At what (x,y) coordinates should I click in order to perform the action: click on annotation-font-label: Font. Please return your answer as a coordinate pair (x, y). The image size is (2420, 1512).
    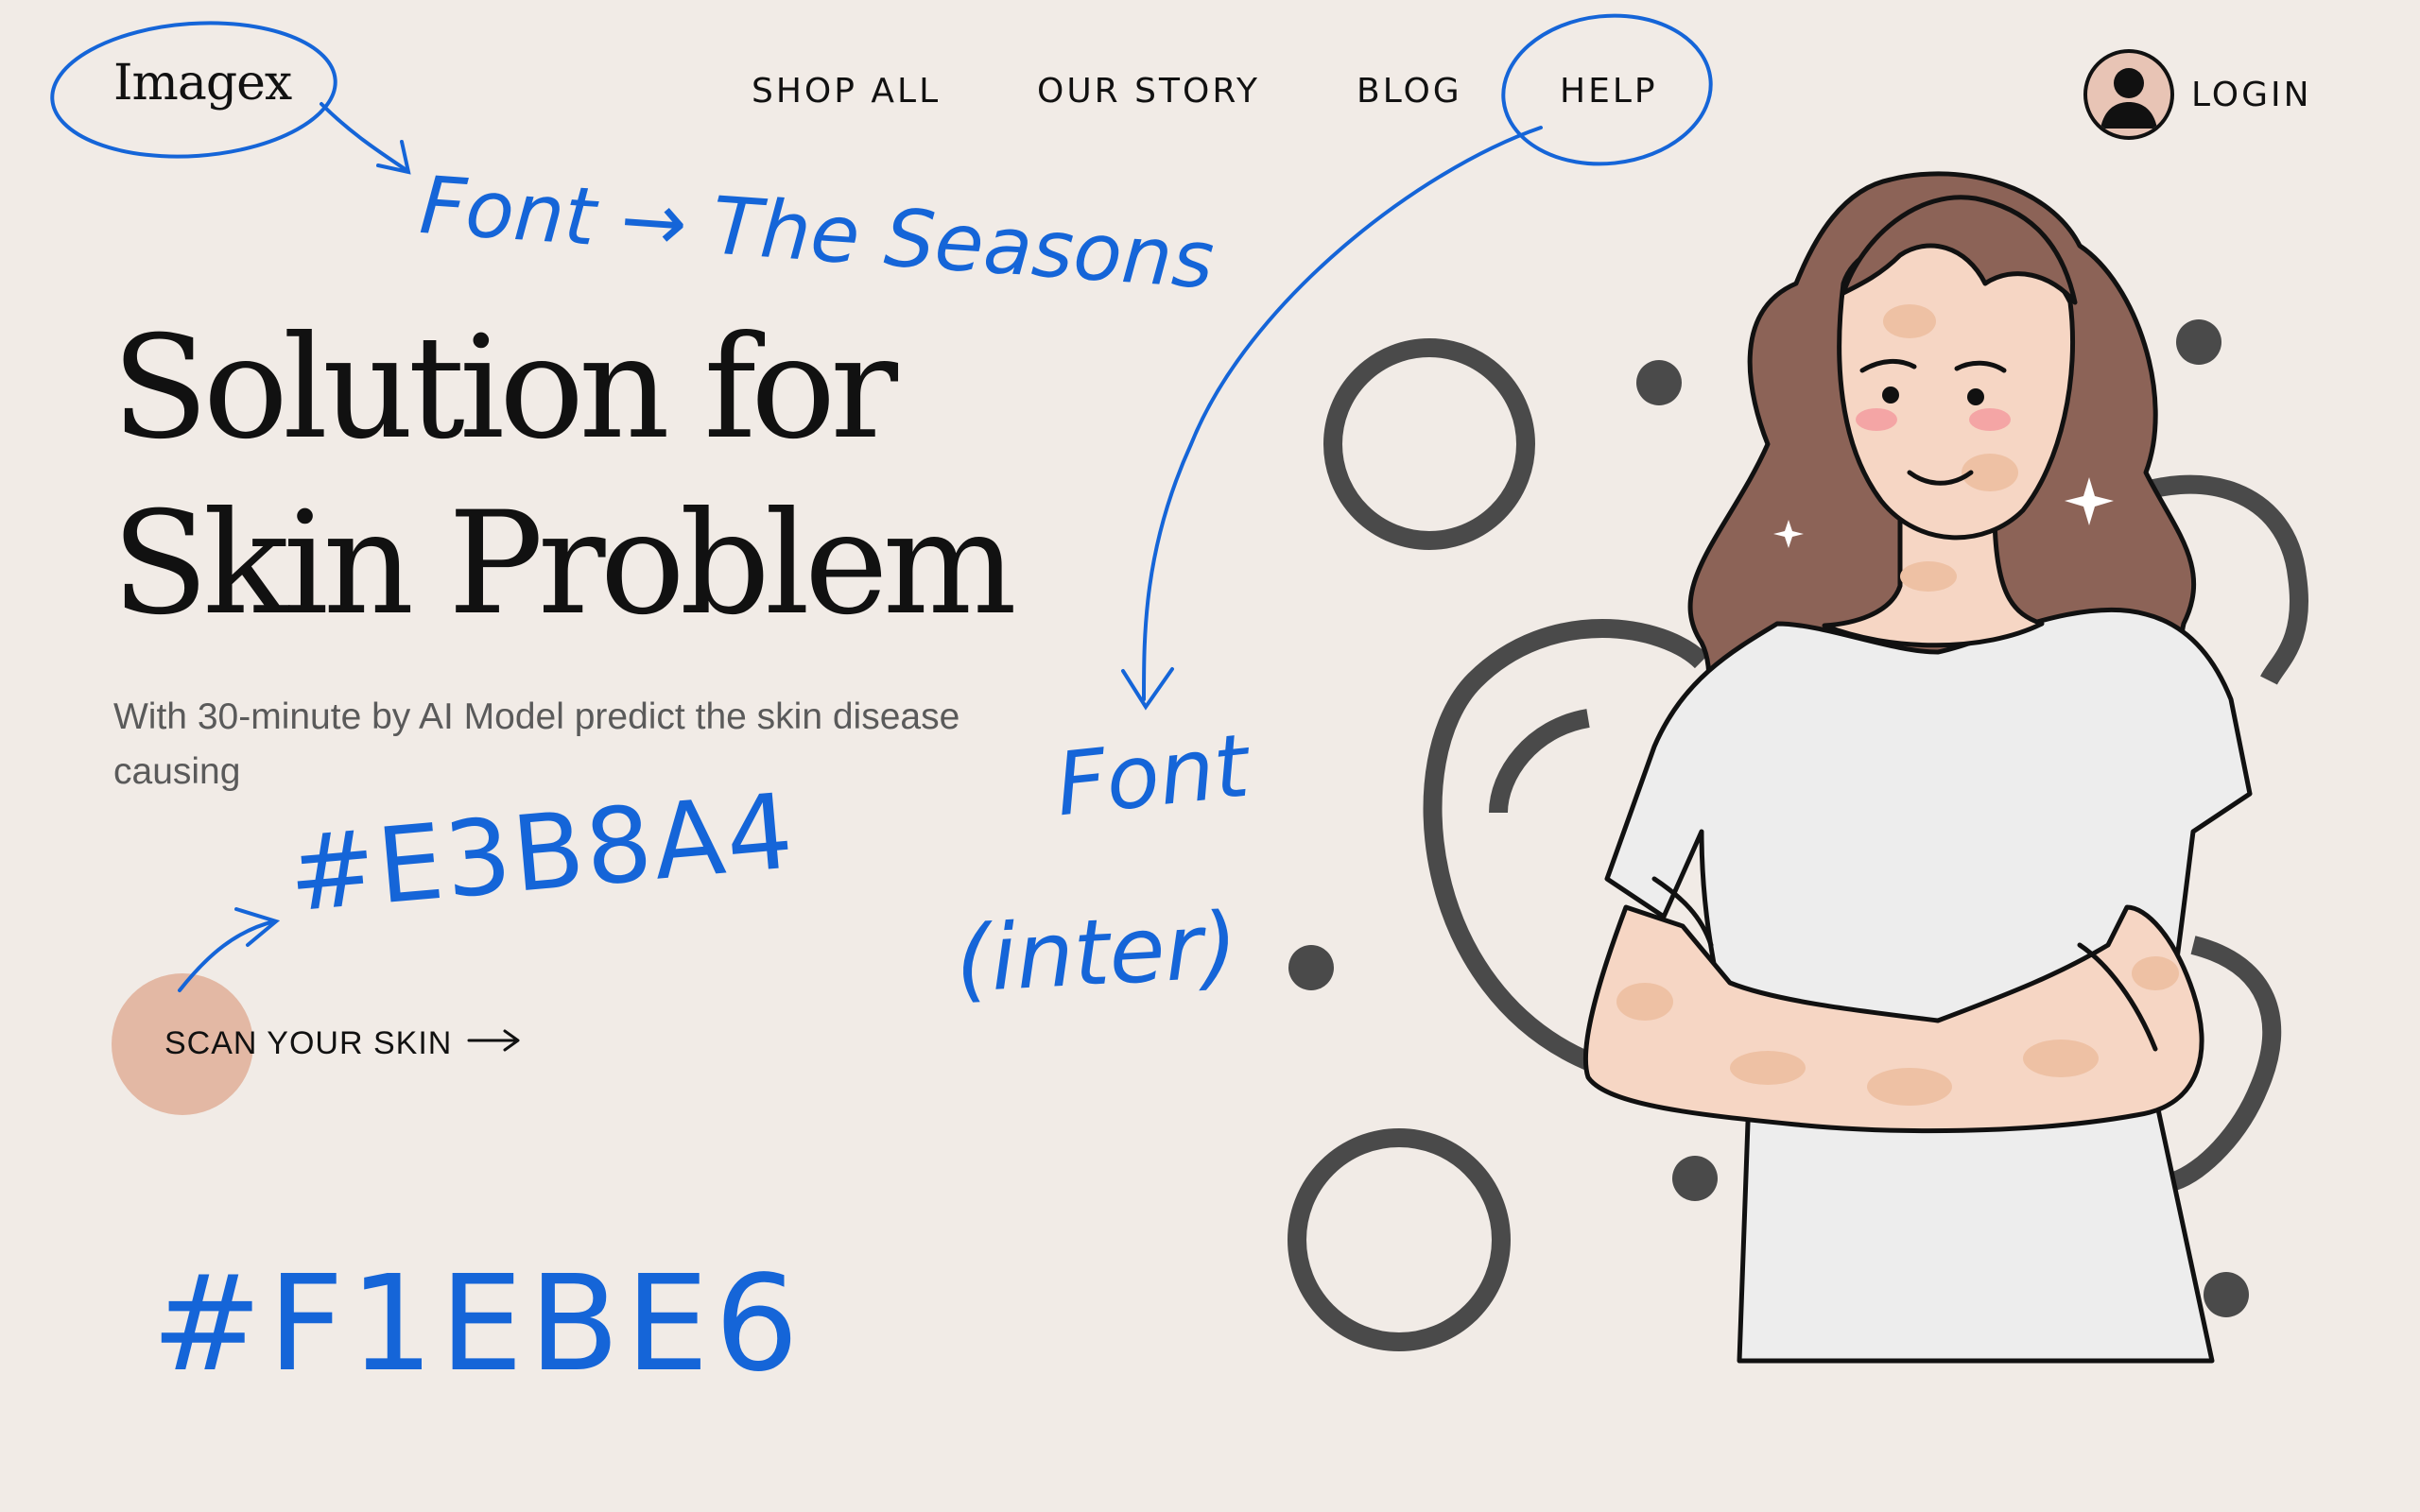
    Looking at the image, I should click on (1152, 775).